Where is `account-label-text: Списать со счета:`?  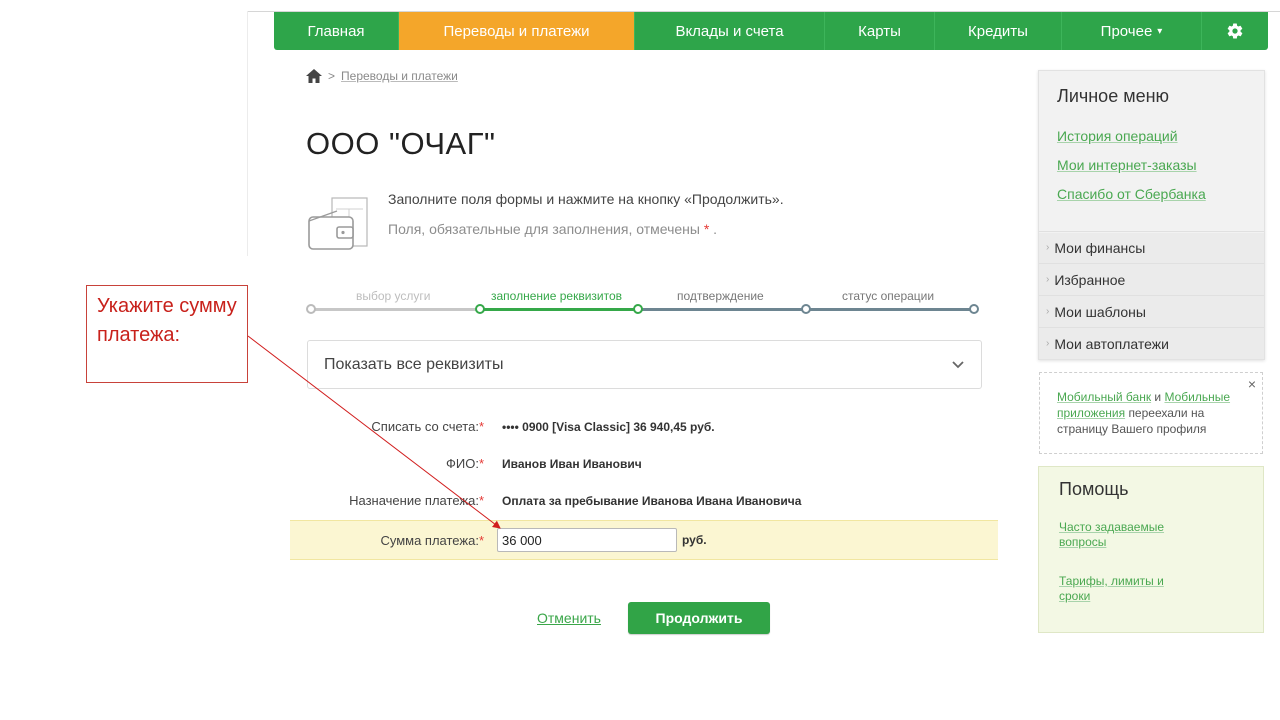
account-label-text: Списать со счета: is located at coordinates (425, 426).